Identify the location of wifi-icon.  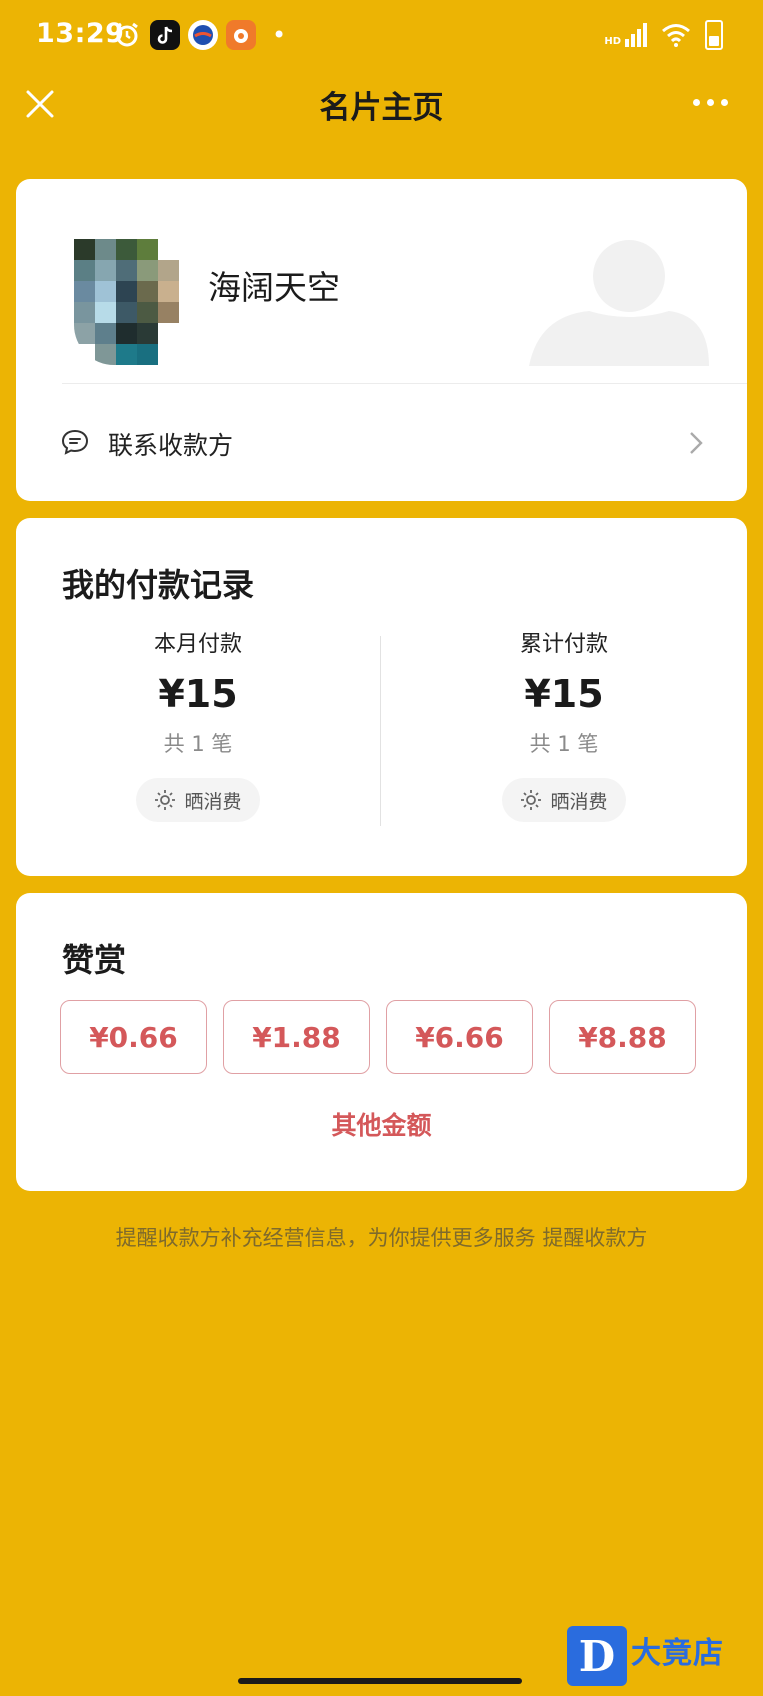
(676, 35).